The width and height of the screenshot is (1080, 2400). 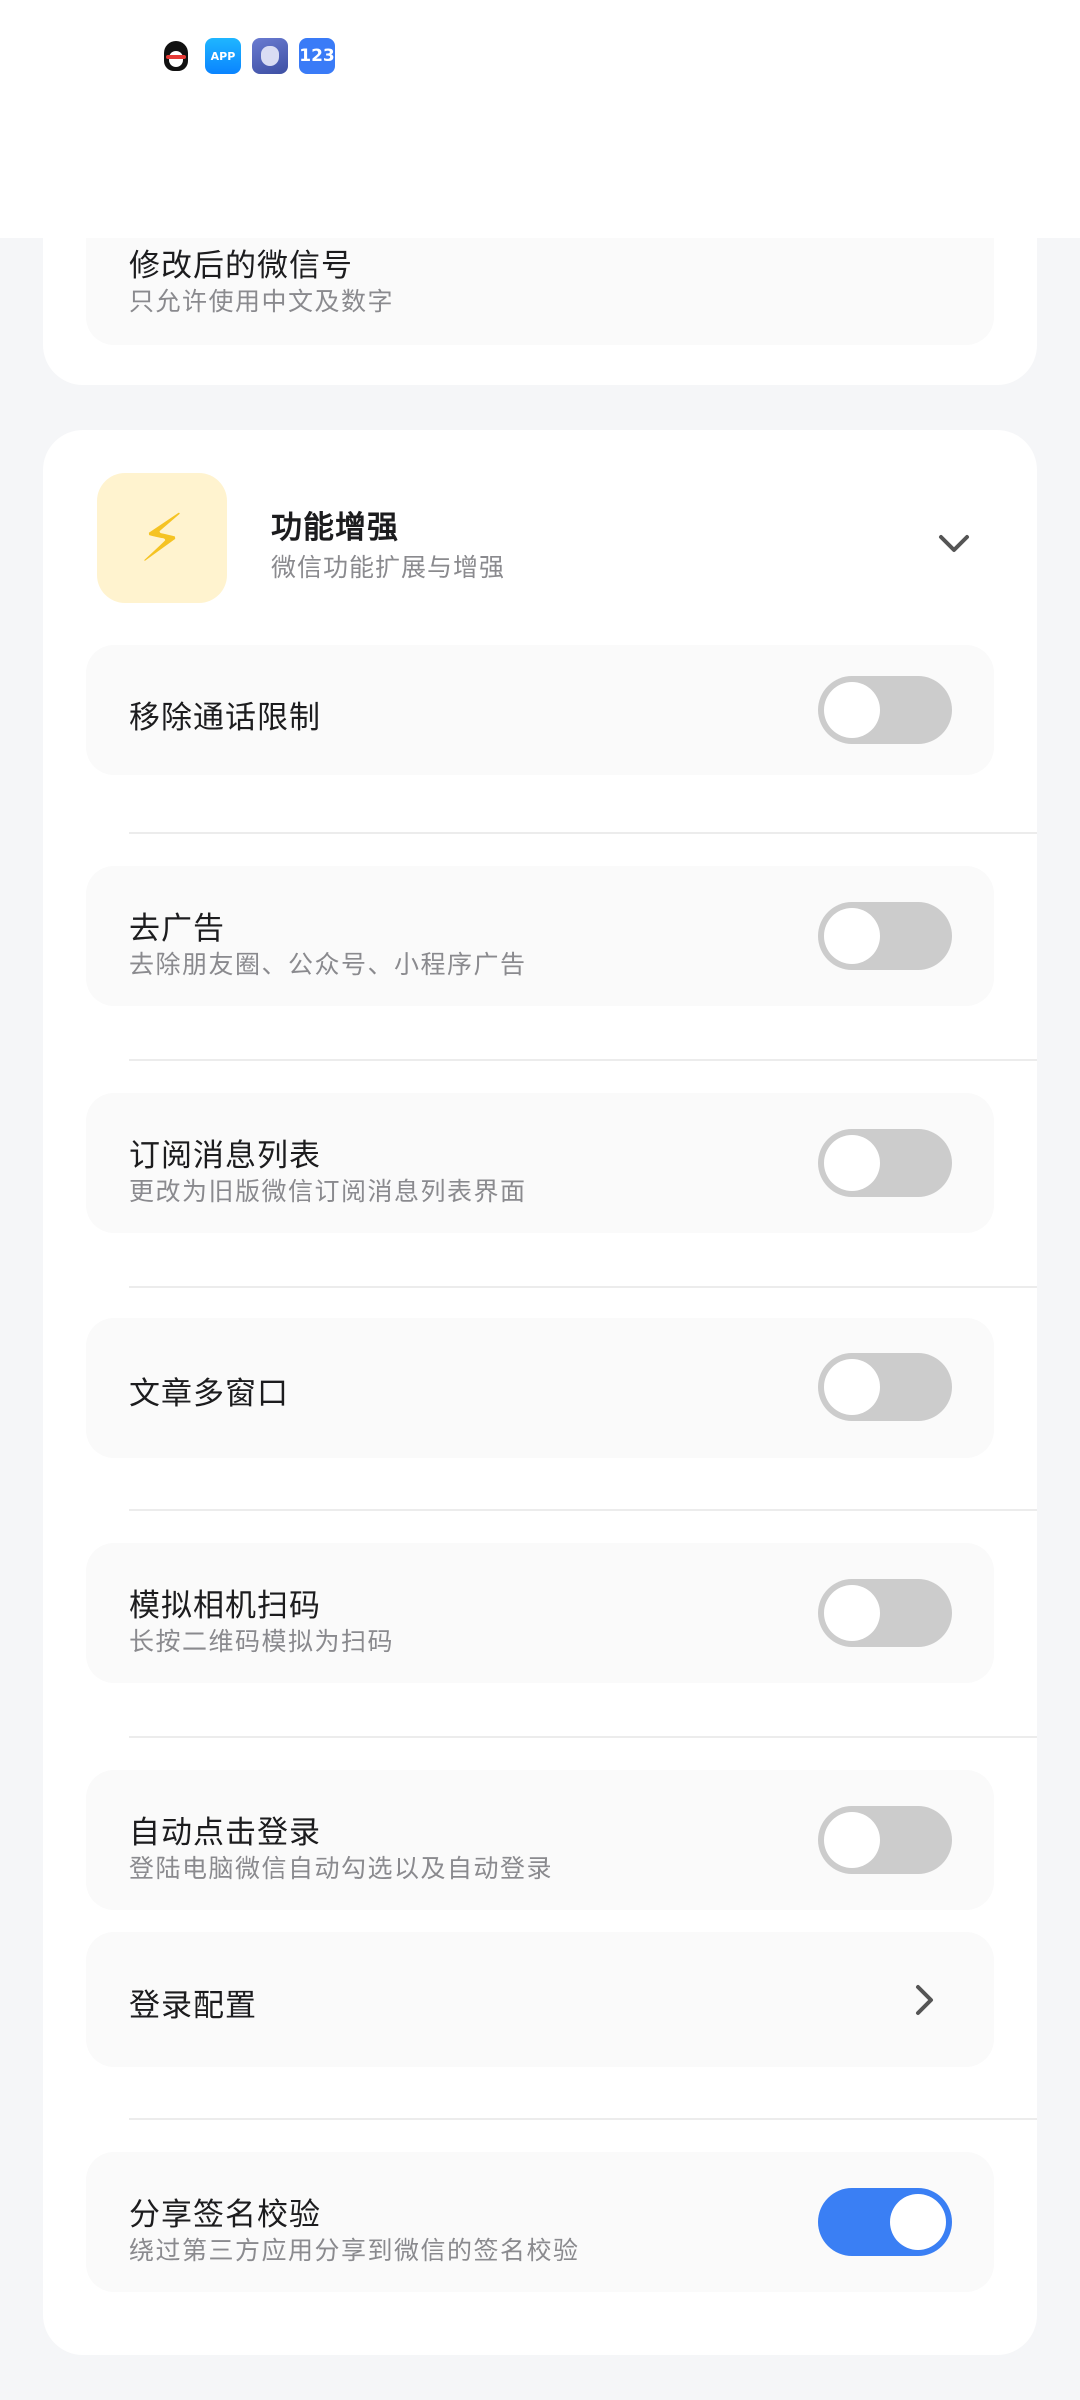 What do you see at coordinates (540, 1999) in the screenshot?
I see `list-item: 登录配置` at bounding box center [540, 1999].